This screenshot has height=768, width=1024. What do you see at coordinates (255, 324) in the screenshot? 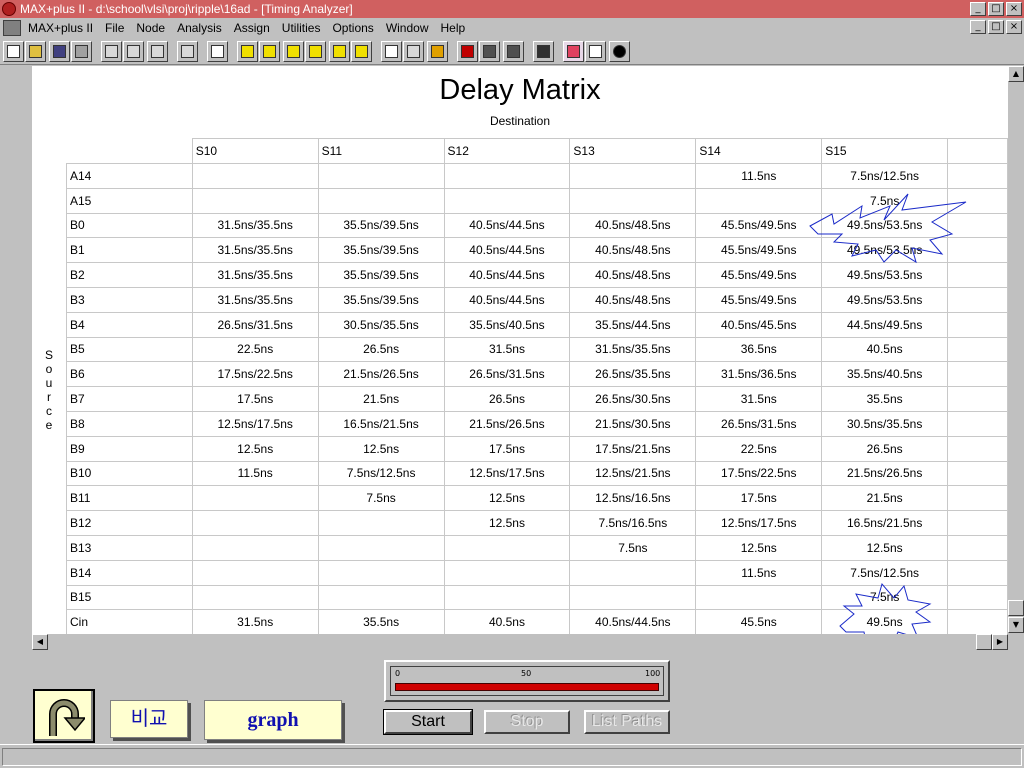
I see `delay-cell: 26.5ns/31.5ns` at bounding box center [255, 324].